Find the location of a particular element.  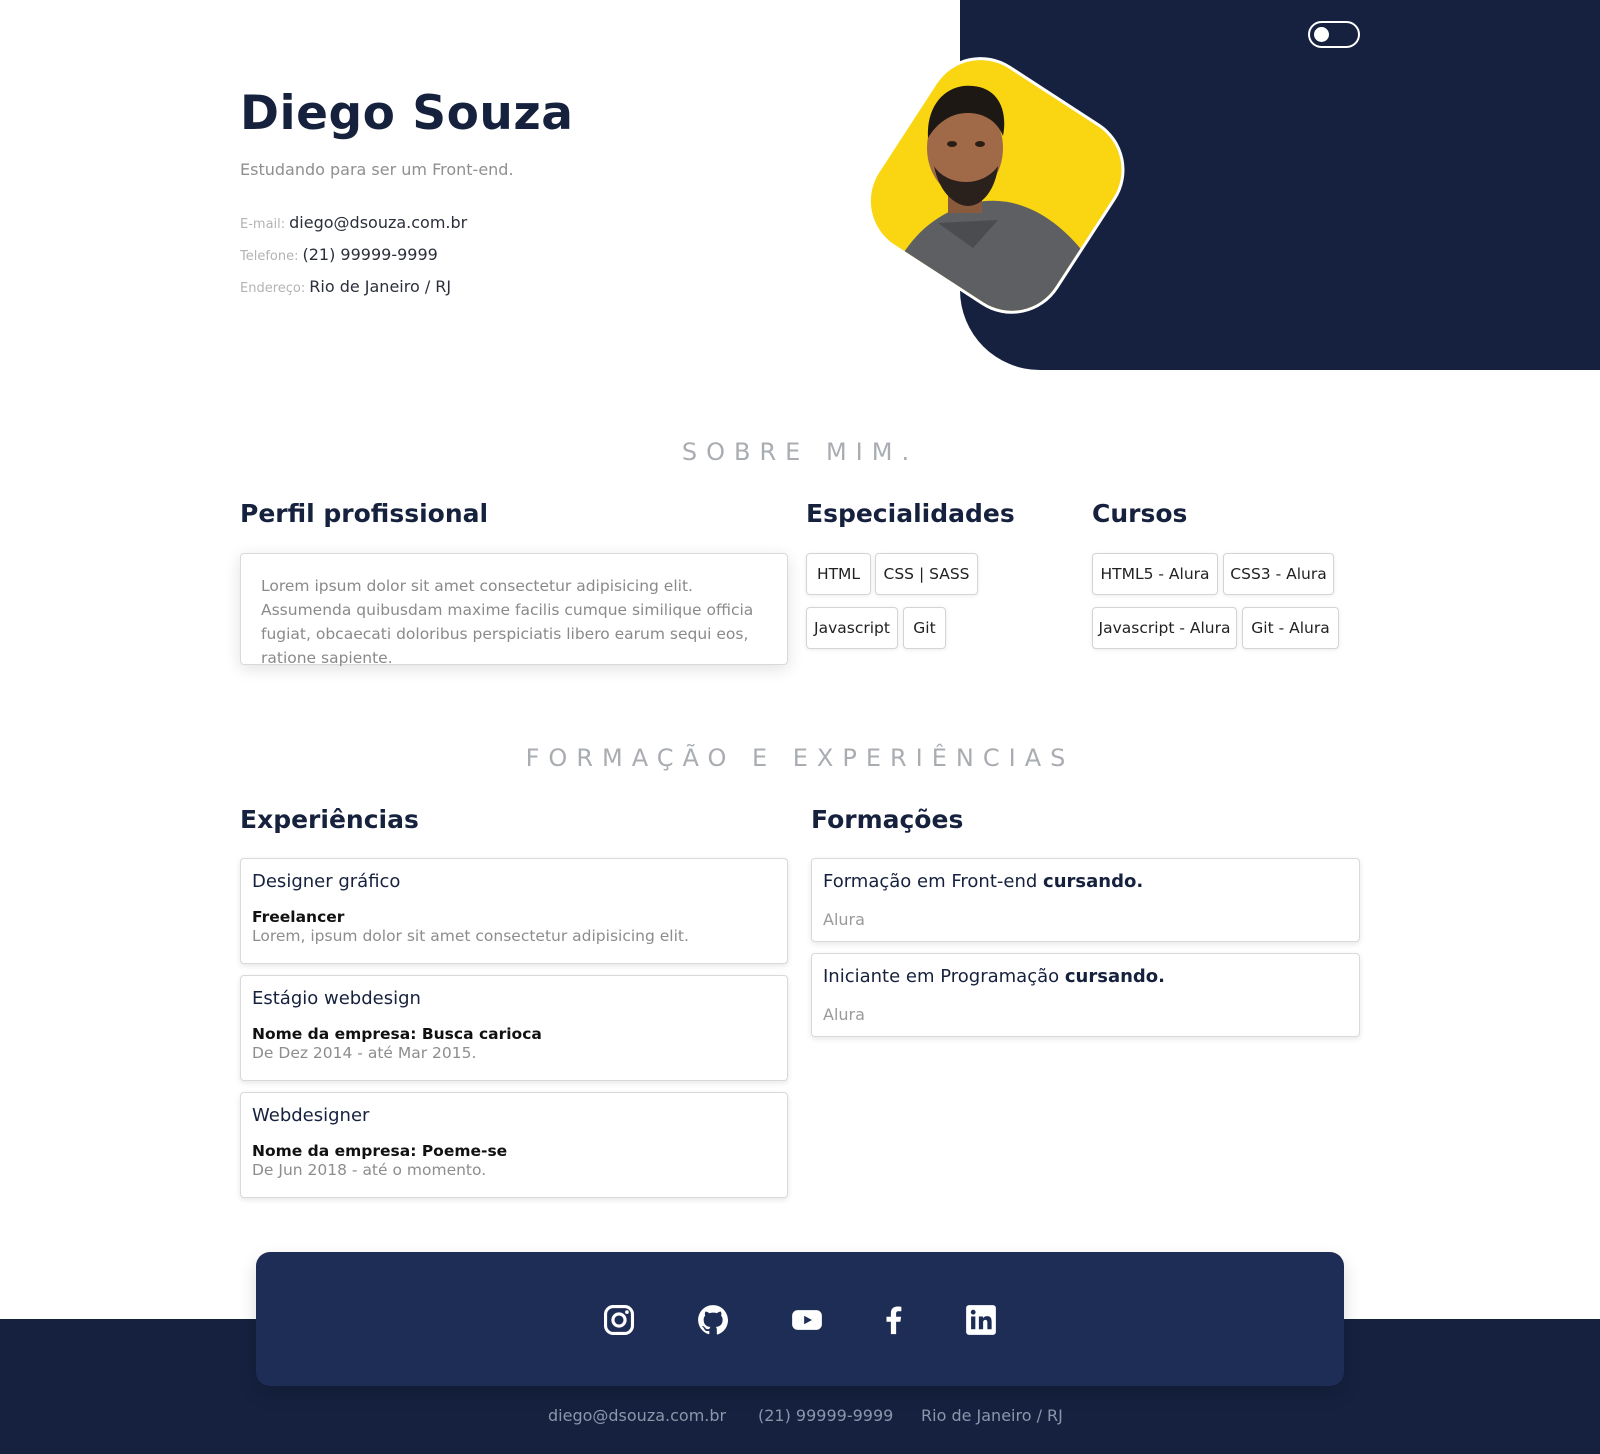

contact-email-value: diego@dsouza.com.br is located at coordinates (378, 222).